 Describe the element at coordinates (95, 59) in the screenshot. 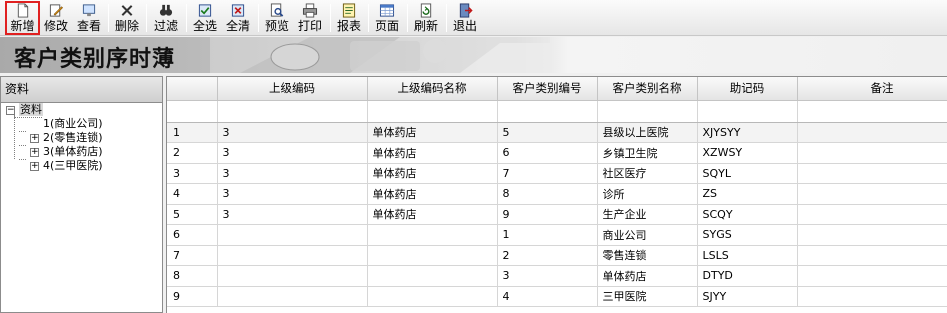

I see `page-title: 客户类别序时薄` at that location.